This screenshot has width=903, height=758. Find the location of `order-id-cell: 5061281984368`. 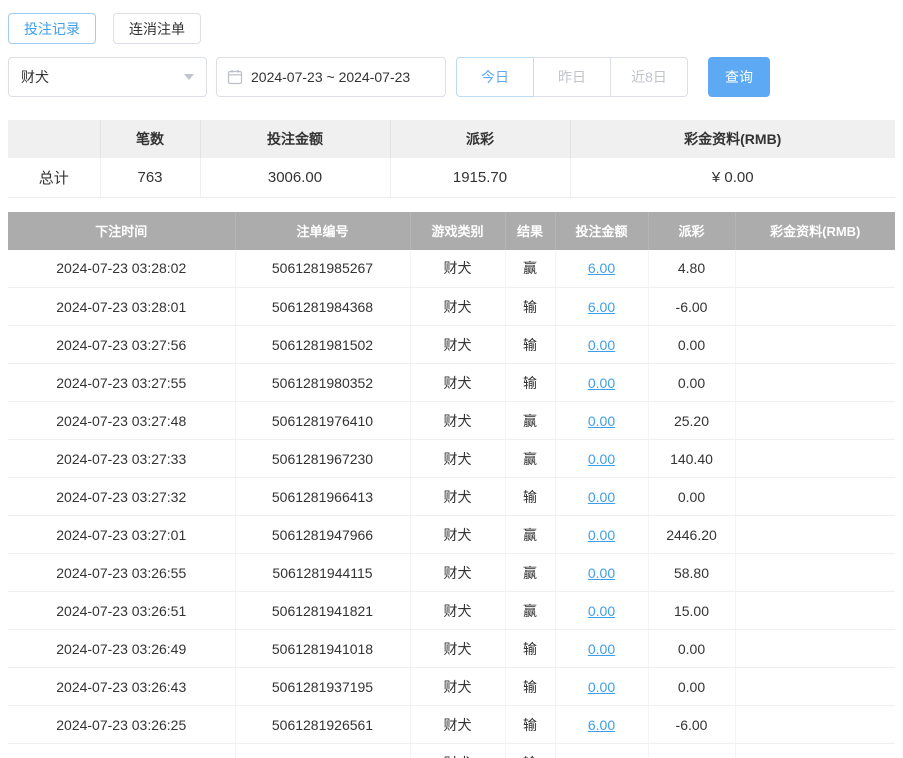

order-id-cell: 5061281984368 is located at coordinates (323, 306).